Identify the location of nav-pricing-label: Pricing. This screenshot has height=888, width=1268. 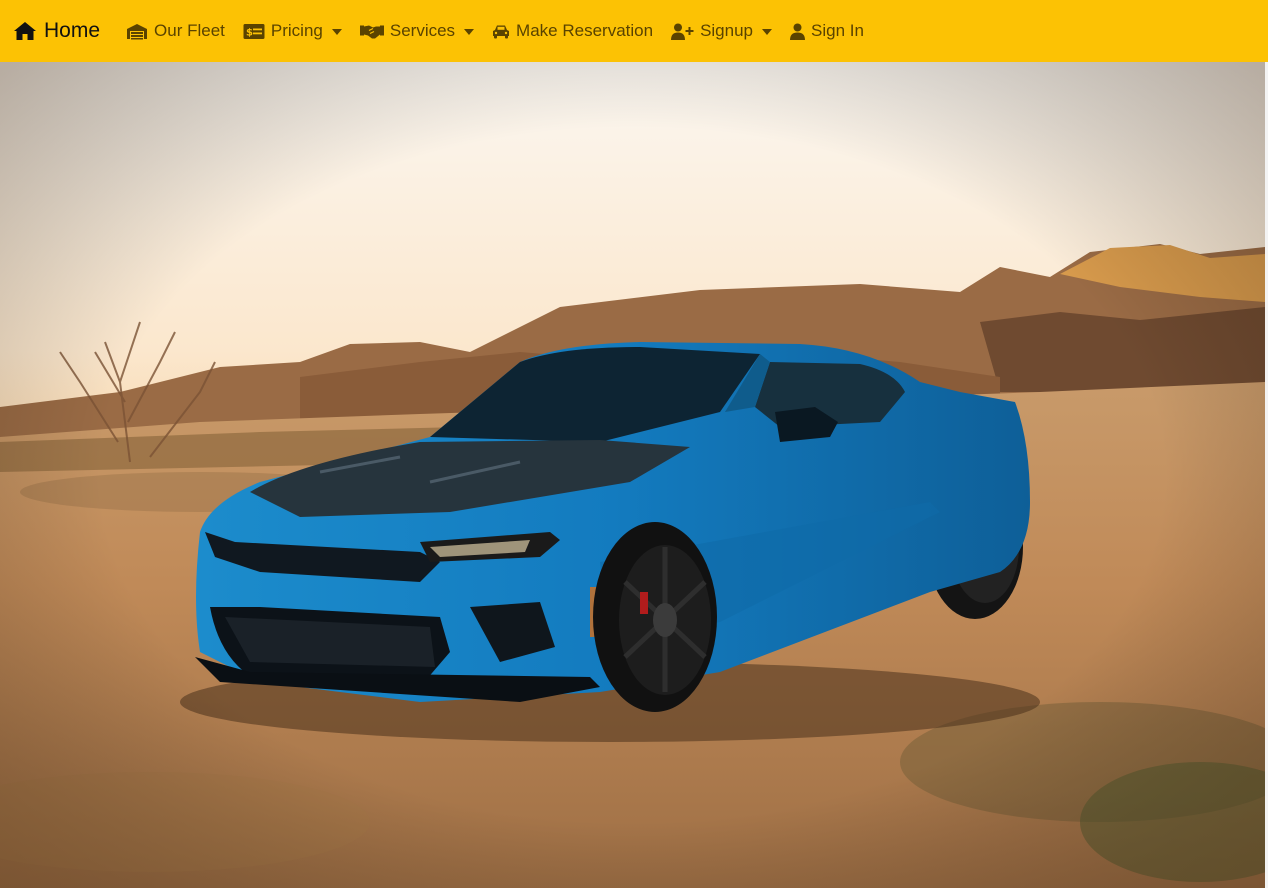
(296, 30).